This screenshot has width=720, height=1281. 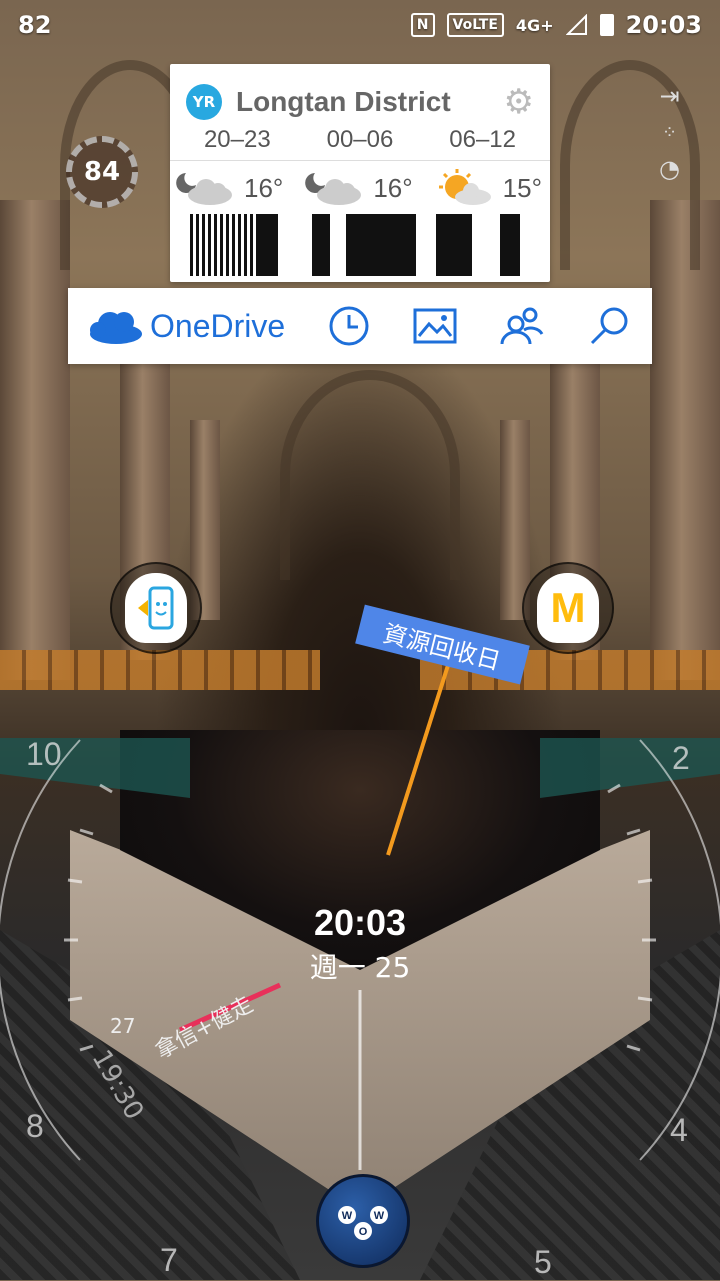 What do you see at coordinates (478, 326) in the screenshot?
I see `onedrive-actions` at bounding box center [478, 326].